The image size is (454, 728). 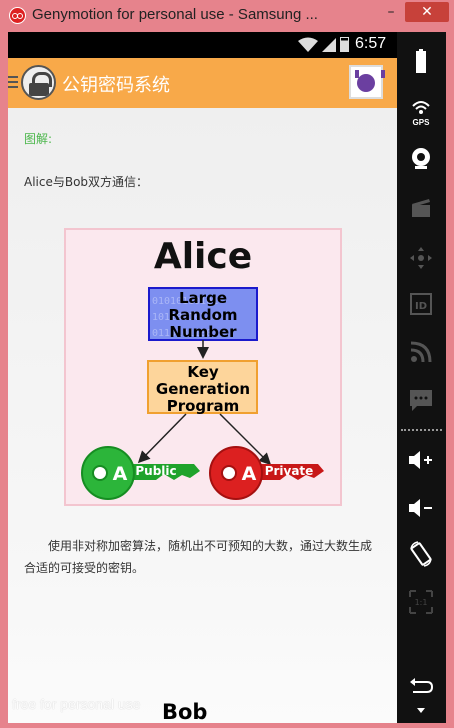 What do you see at coordinates (202, 45) in the screenshot?
I see `android-statusbar: 6:57` at bounding box center [202, 45].